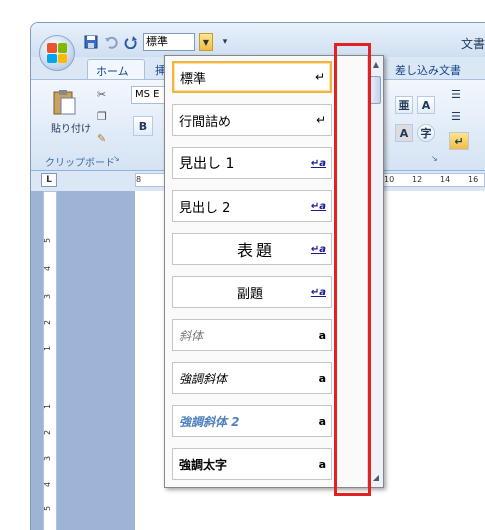  What do you see at coordinates (389, 179) in the screenshot?
I see `ruler-tick: 10` at bounding box center [389, 179].